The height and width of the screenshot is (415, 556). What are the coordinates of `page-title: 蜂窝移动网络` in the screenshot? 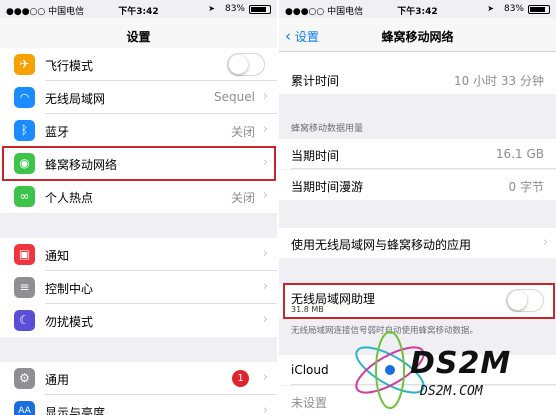 It's located at (417, 37).